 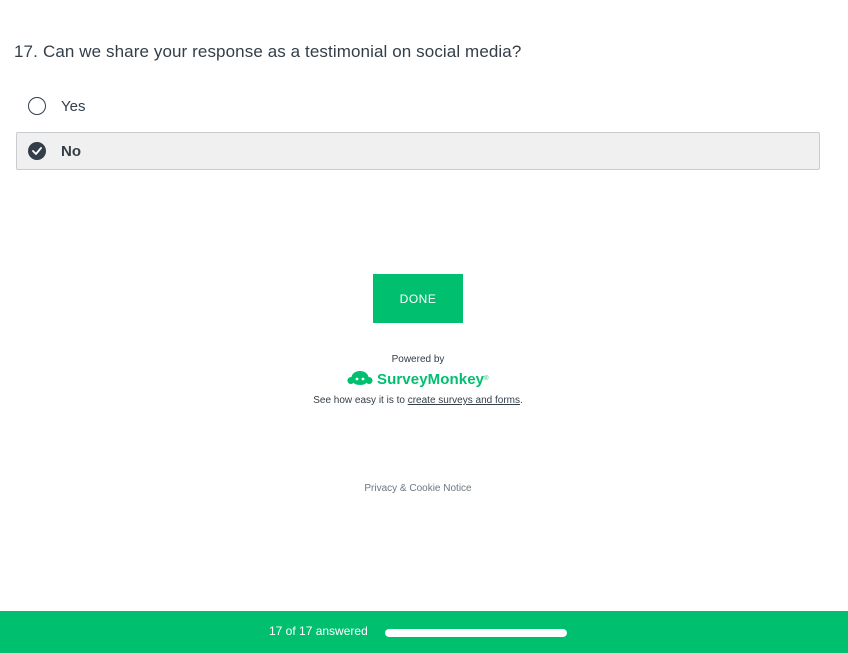 I want to click on brand-name: SurveyMonkey, so click(x=431, y=379).